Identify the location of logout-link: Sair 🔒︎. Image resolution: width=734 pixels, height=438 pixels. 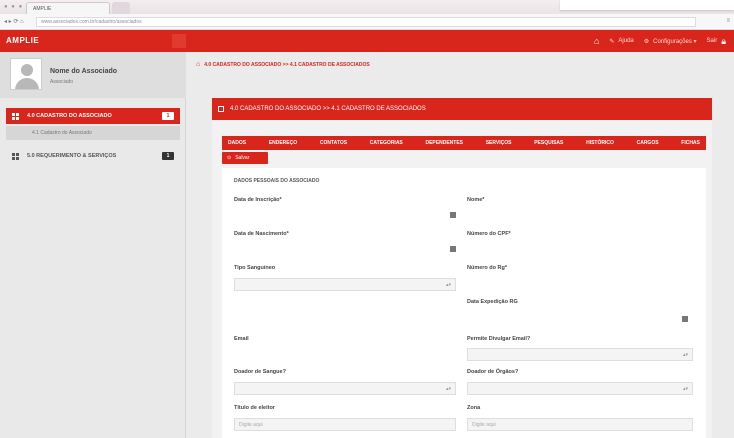
(716, 41).